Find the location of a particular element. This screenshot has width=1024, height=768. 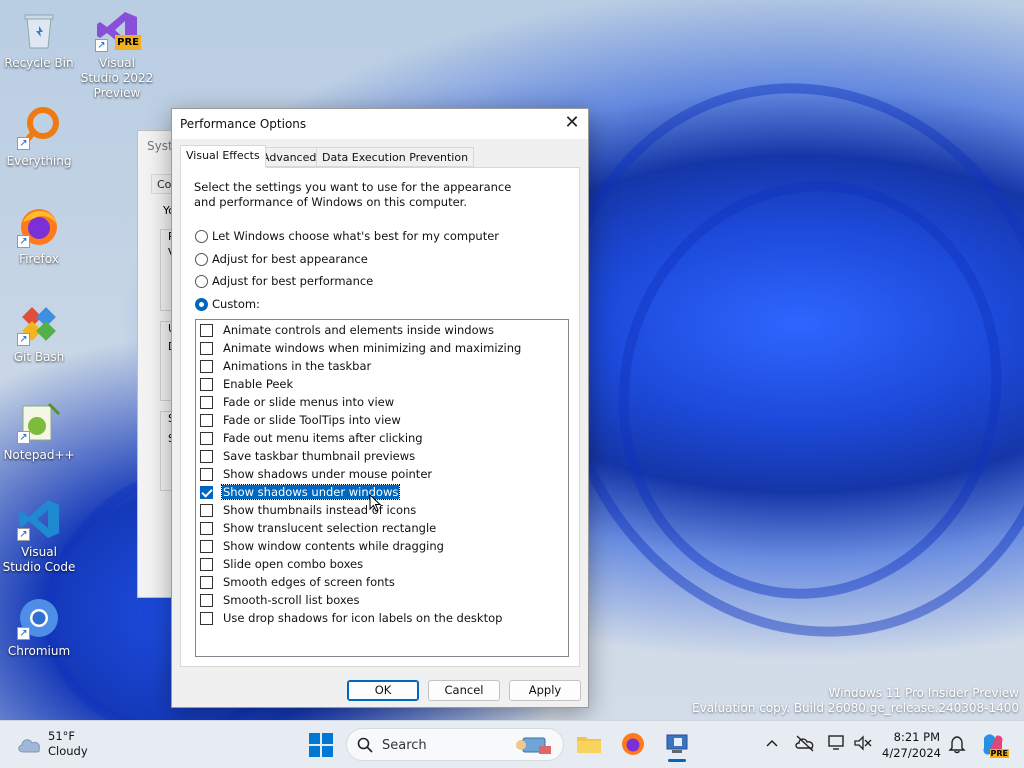

search-highlight-icon is located at coordinates (533, 745).